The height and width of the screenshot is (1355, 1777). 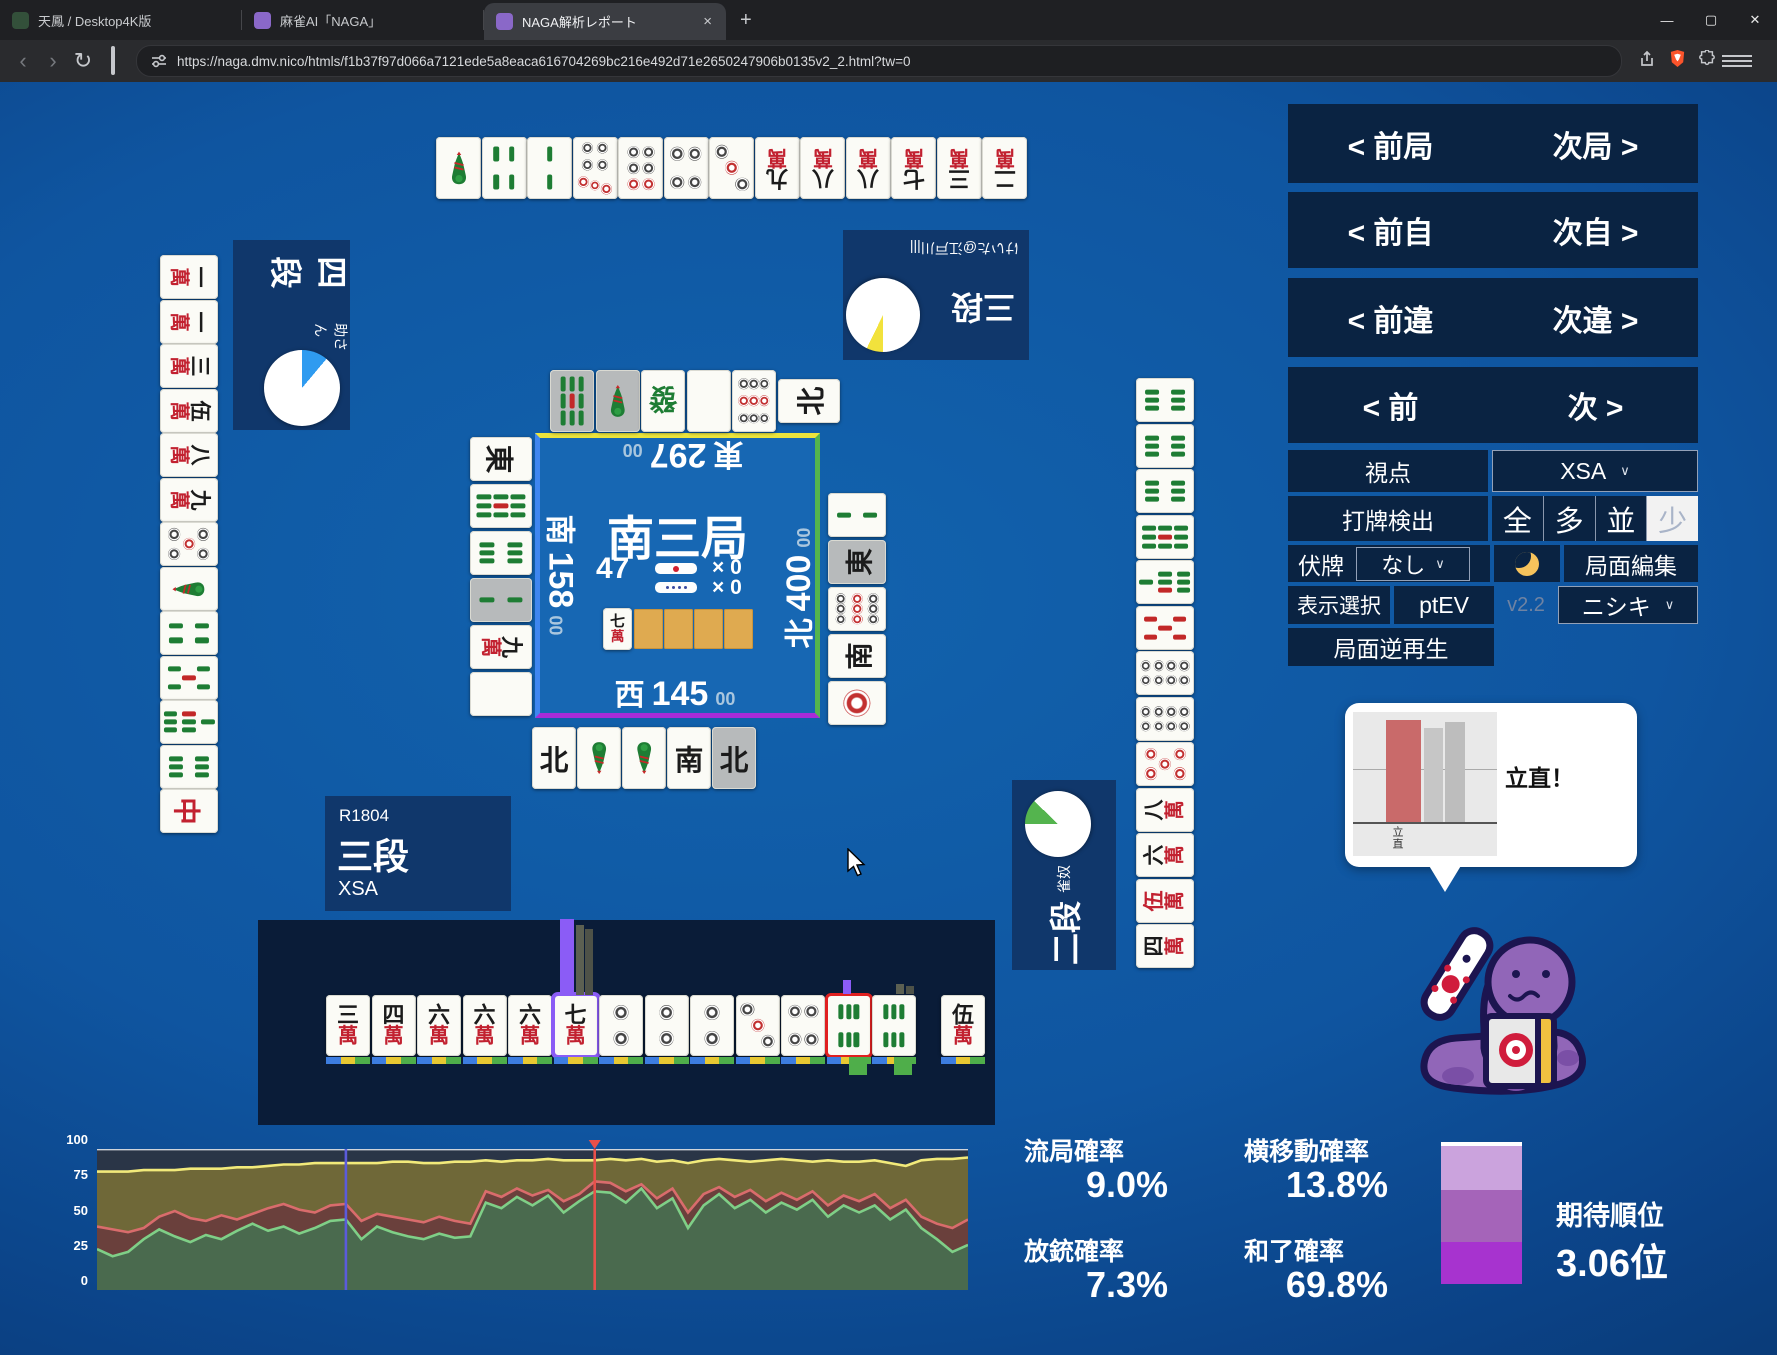 I want to click on stat-label: 和了確率, so click(x=1294, y=1252).